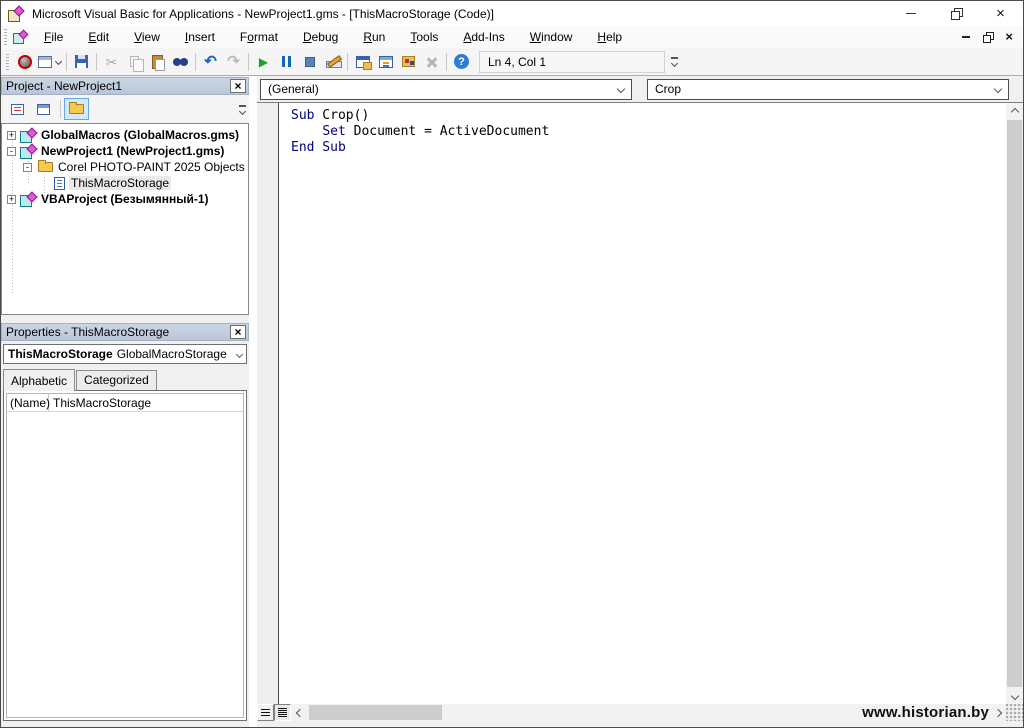 The image size is (1024, 728). Describe the element at coordinates (320, 37) in the screenshot. I see `menu-debug: Debug` at that location.